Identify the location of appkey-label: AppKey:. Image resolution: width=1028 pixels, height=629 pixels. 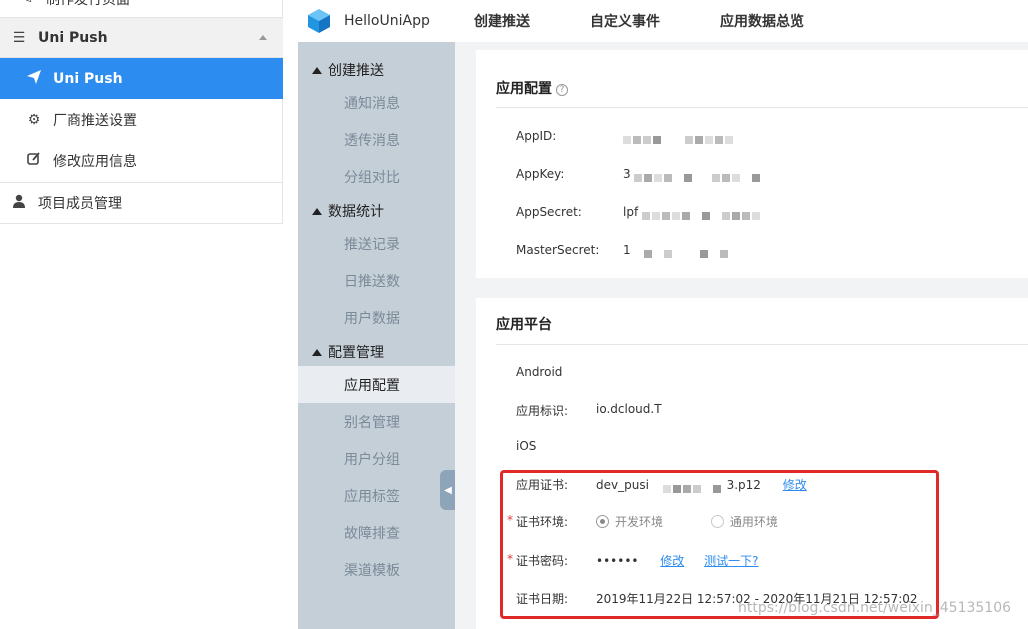
(540, 174).